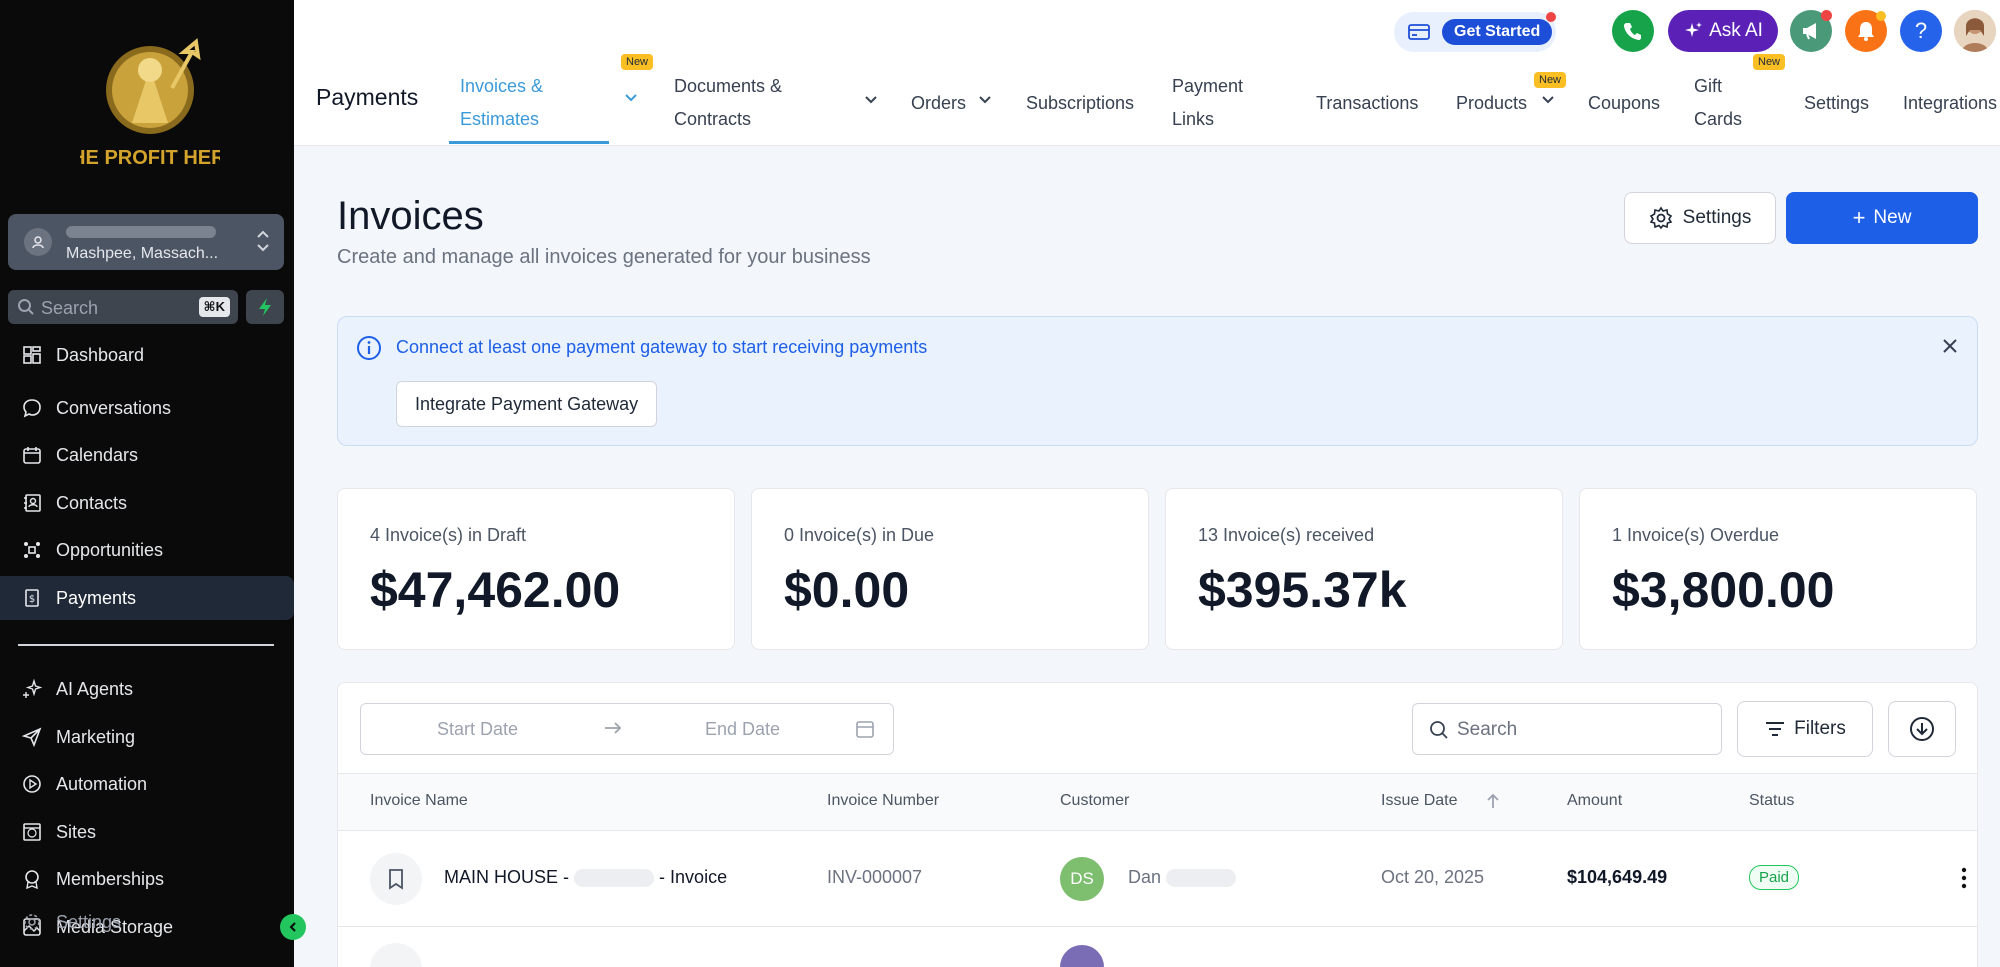  I want to click on table-search-input: Search, so click(1567, 729).